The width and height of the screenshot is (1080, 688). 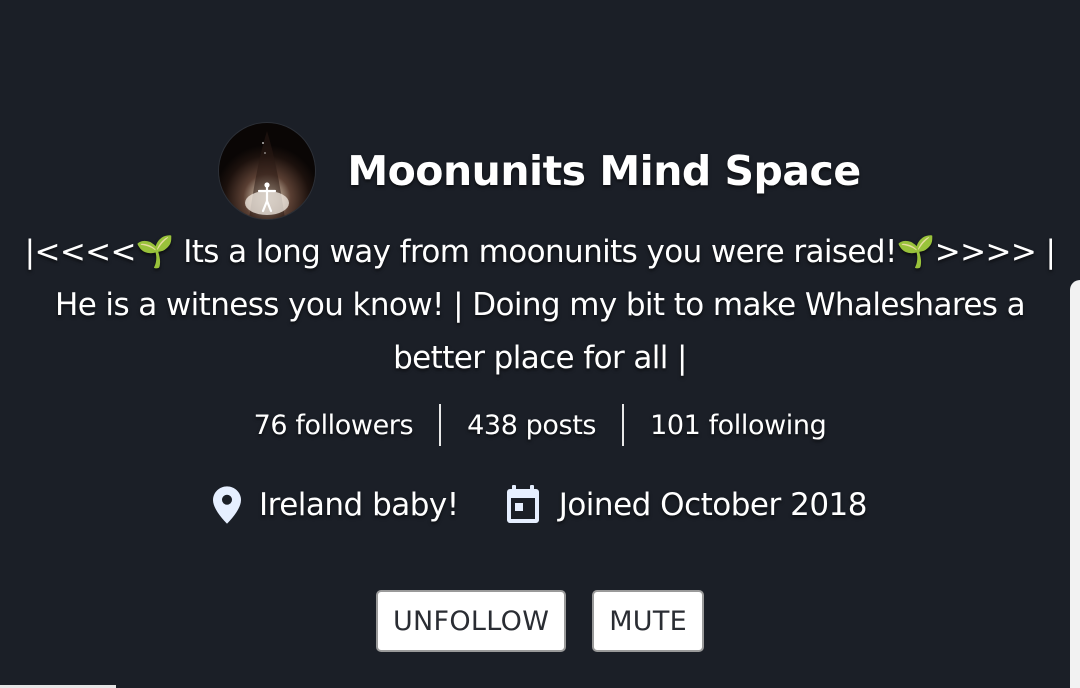 I want to click on unfollow-button: UNFOLLOW, so click(x=471, y=621).